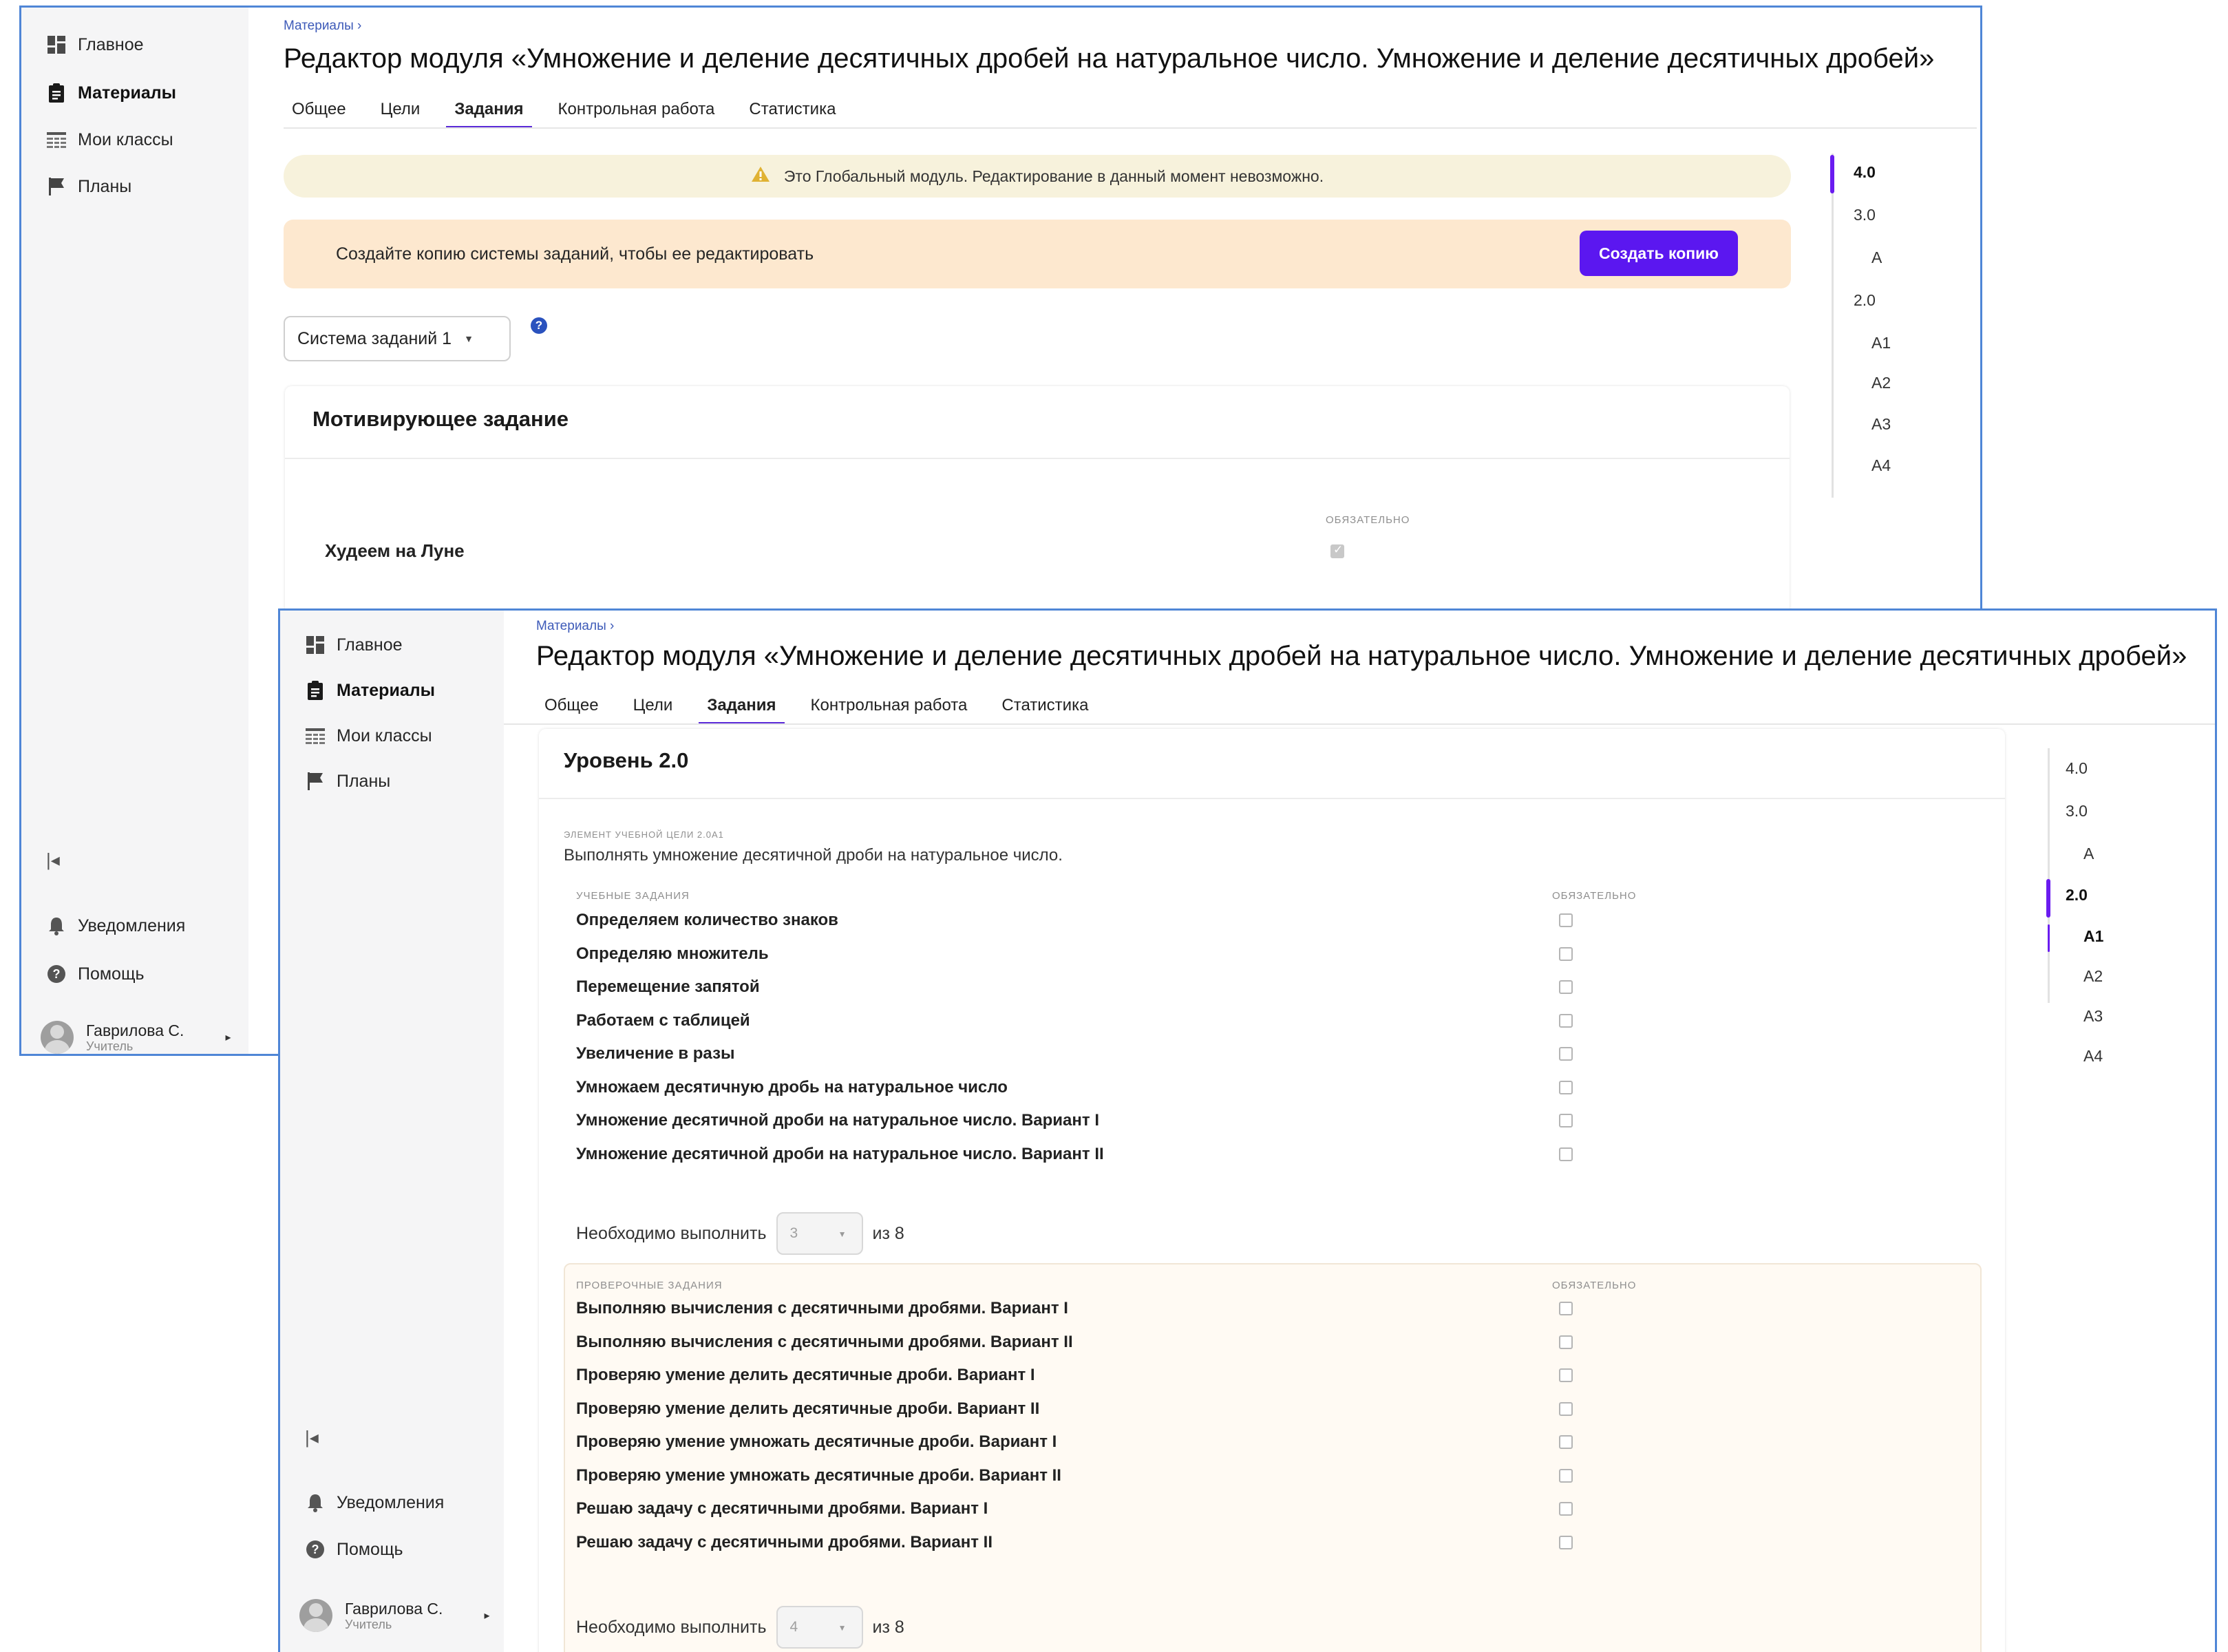  Describe the element at coordinates (1337, 550) in the screenshot. I see `required-checkbox` at that location.